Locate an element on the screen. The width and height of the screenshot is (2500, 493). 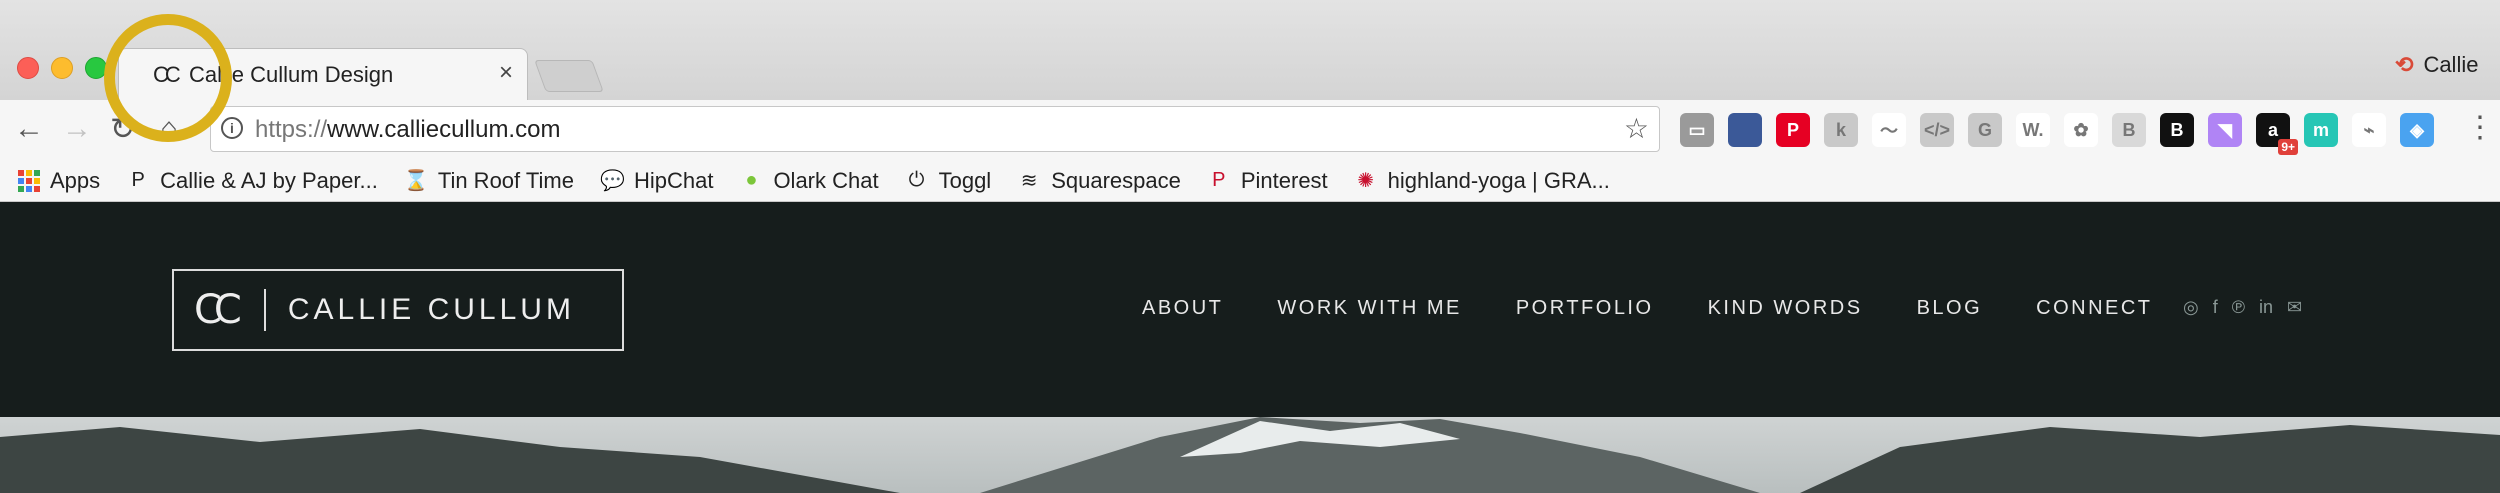
site-logo: CC CALLIE CULLUM is located at coordinates (398, 310).